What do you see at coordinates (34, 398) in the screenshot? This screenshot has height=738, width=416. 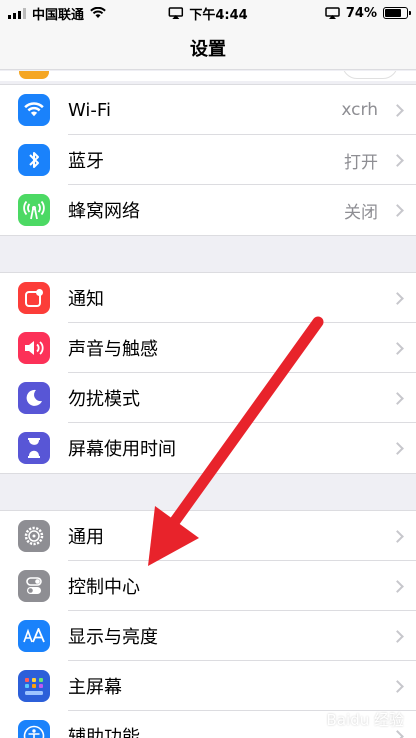 I see `moon-icon` at bounding box center [34, 398].